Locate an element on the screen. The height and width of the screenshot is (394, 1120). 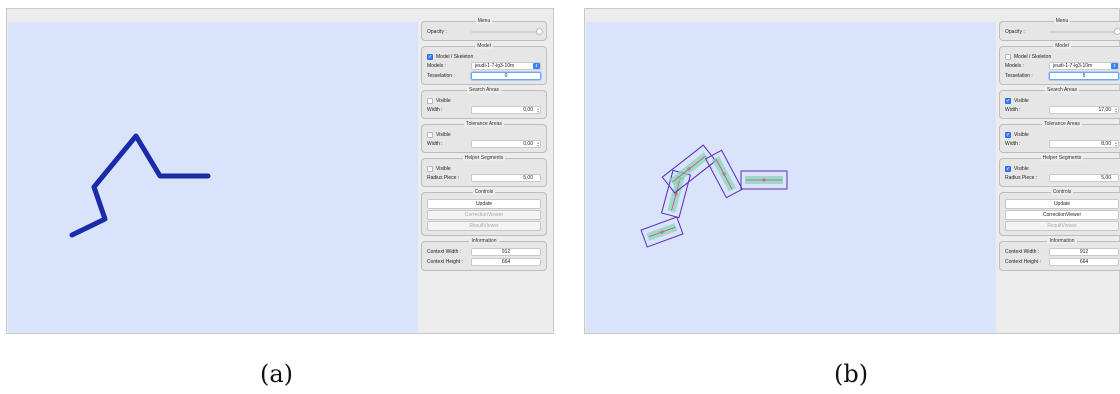
search-areas-group: Search Areas Visible Width : 0,00 ▴ ▾ is located at coordinates (484, 103).